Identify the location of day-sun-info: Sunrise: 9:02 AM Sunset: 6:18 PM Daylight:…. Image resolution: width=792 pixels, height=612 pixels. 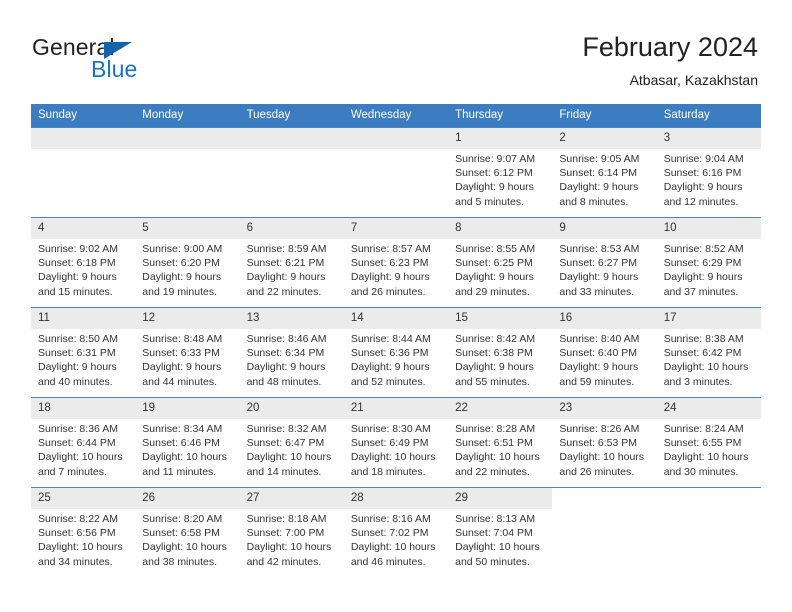
(83, 269).